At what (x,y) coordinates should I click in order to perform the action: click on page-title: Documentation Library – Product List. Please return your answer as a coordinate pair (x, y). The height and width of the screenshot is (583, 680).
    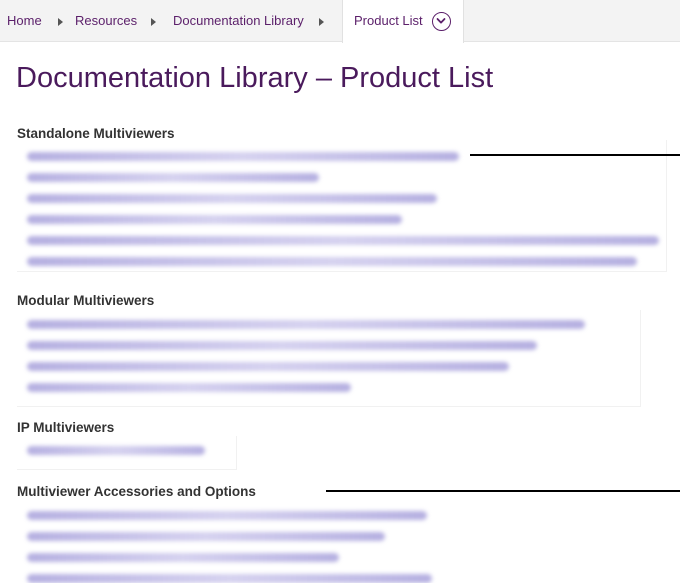
    Looking at the image, I should click on (255, 78).